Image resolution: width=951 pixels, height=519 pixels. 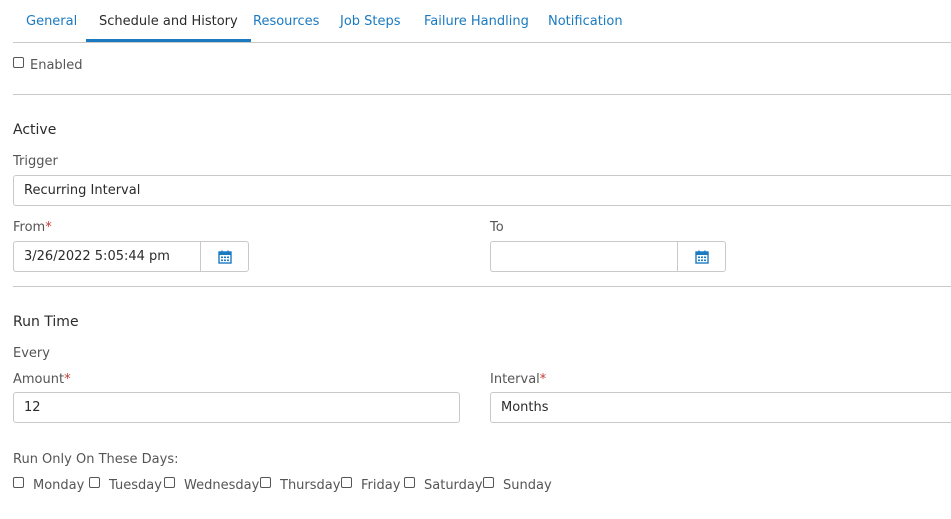 I want to click on tuesday-label: Tuesday, so click(x=135, y=485).